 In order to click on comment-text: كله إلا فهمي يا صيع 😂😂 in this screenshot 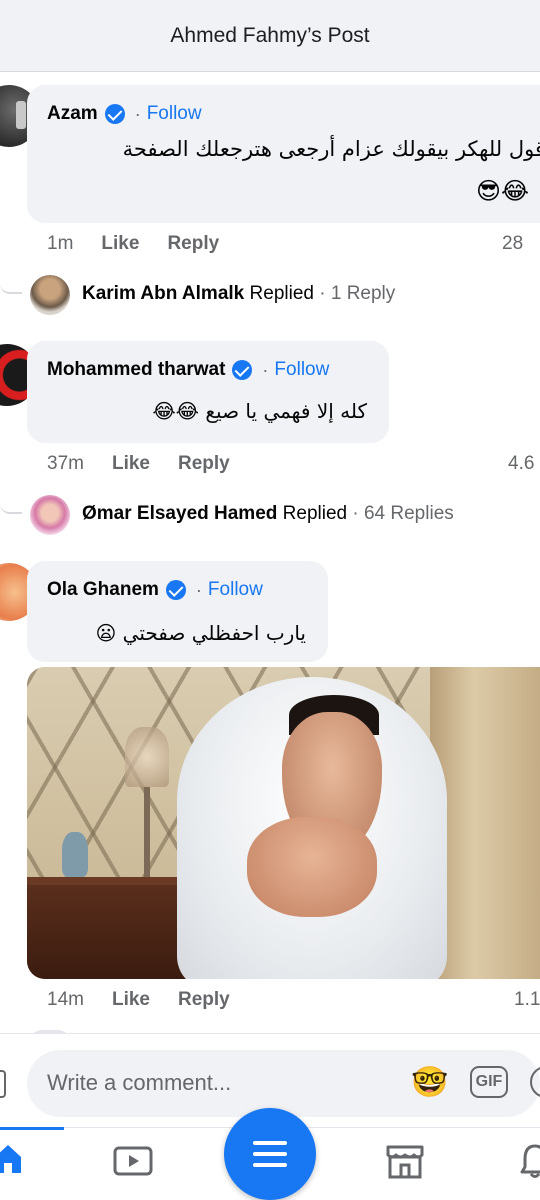, I will do `click(259, 411)`.